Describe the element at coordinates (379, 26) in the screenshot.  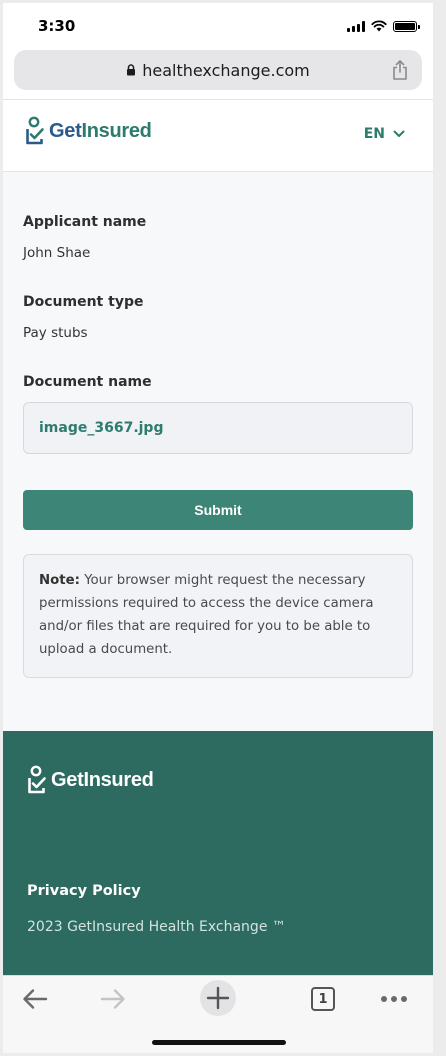
I see `wifi-icon` at that location.